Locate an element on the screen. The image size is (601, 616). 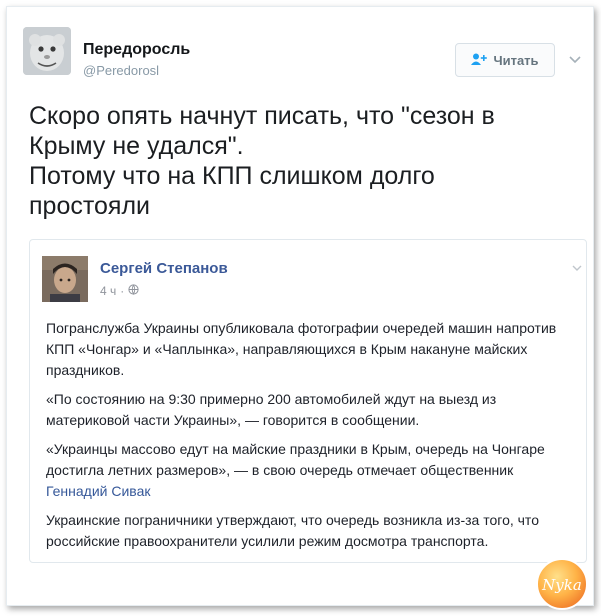
tweet-text-line: простояли is located at coordinates (90, 206).